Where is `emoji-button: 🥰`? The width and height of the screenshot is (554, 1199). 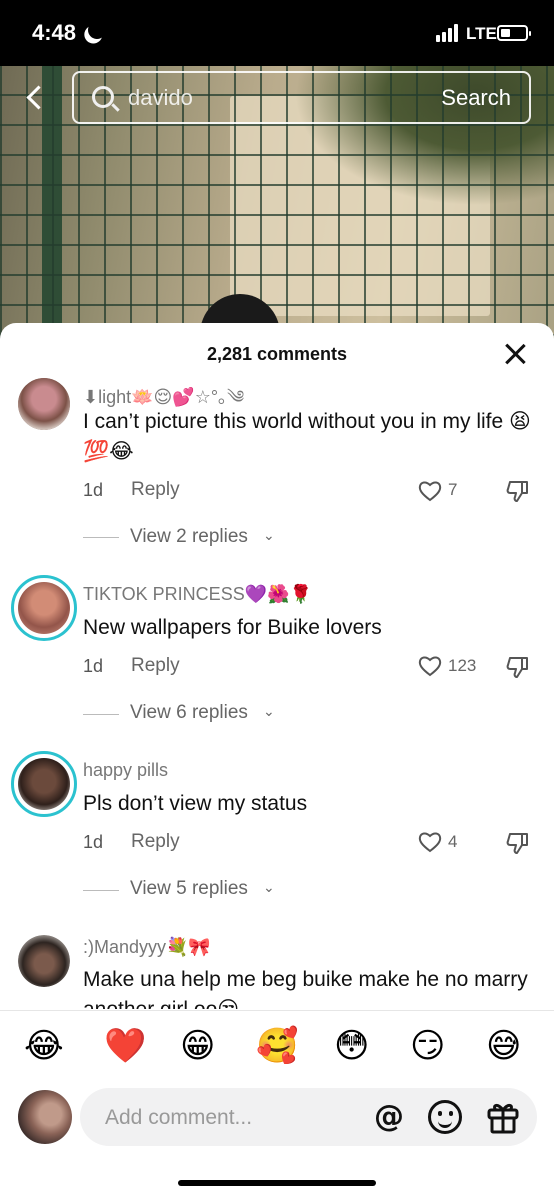 emoji-button: 🥰 is located at coordinates (277, 1046).